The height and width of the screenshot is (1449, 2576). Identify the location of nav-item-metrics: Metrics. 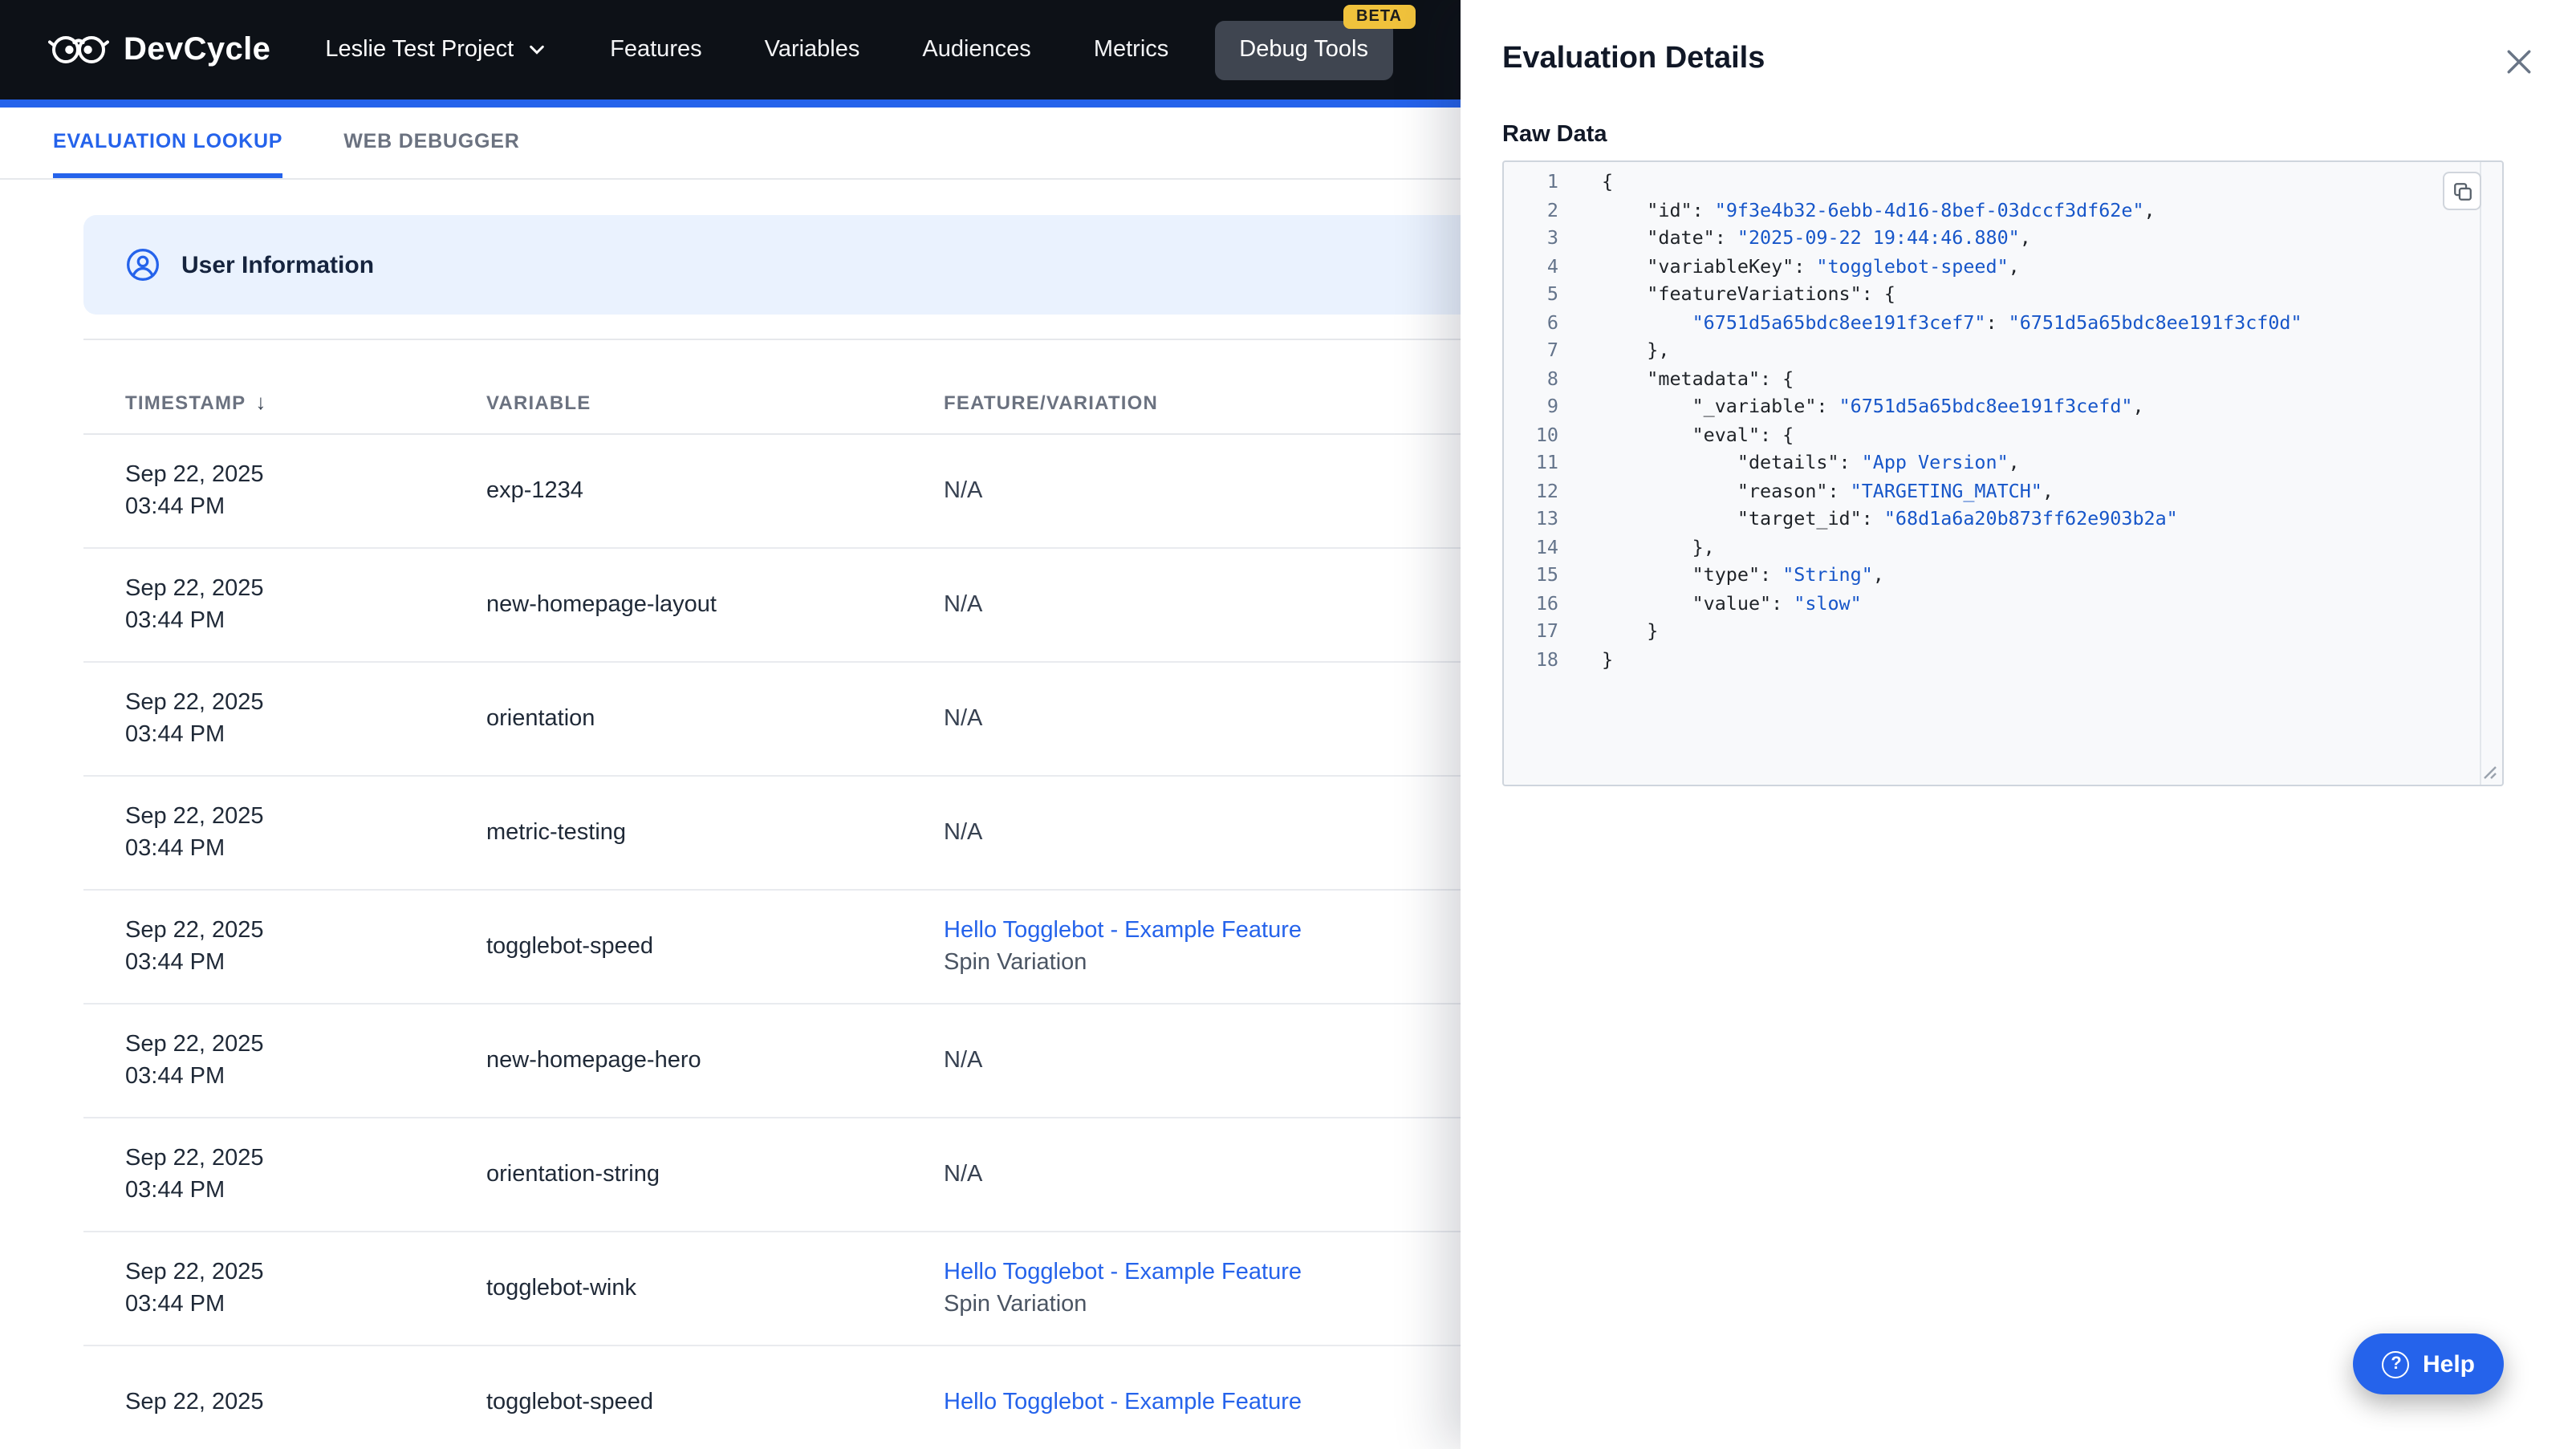
(1131, 50).